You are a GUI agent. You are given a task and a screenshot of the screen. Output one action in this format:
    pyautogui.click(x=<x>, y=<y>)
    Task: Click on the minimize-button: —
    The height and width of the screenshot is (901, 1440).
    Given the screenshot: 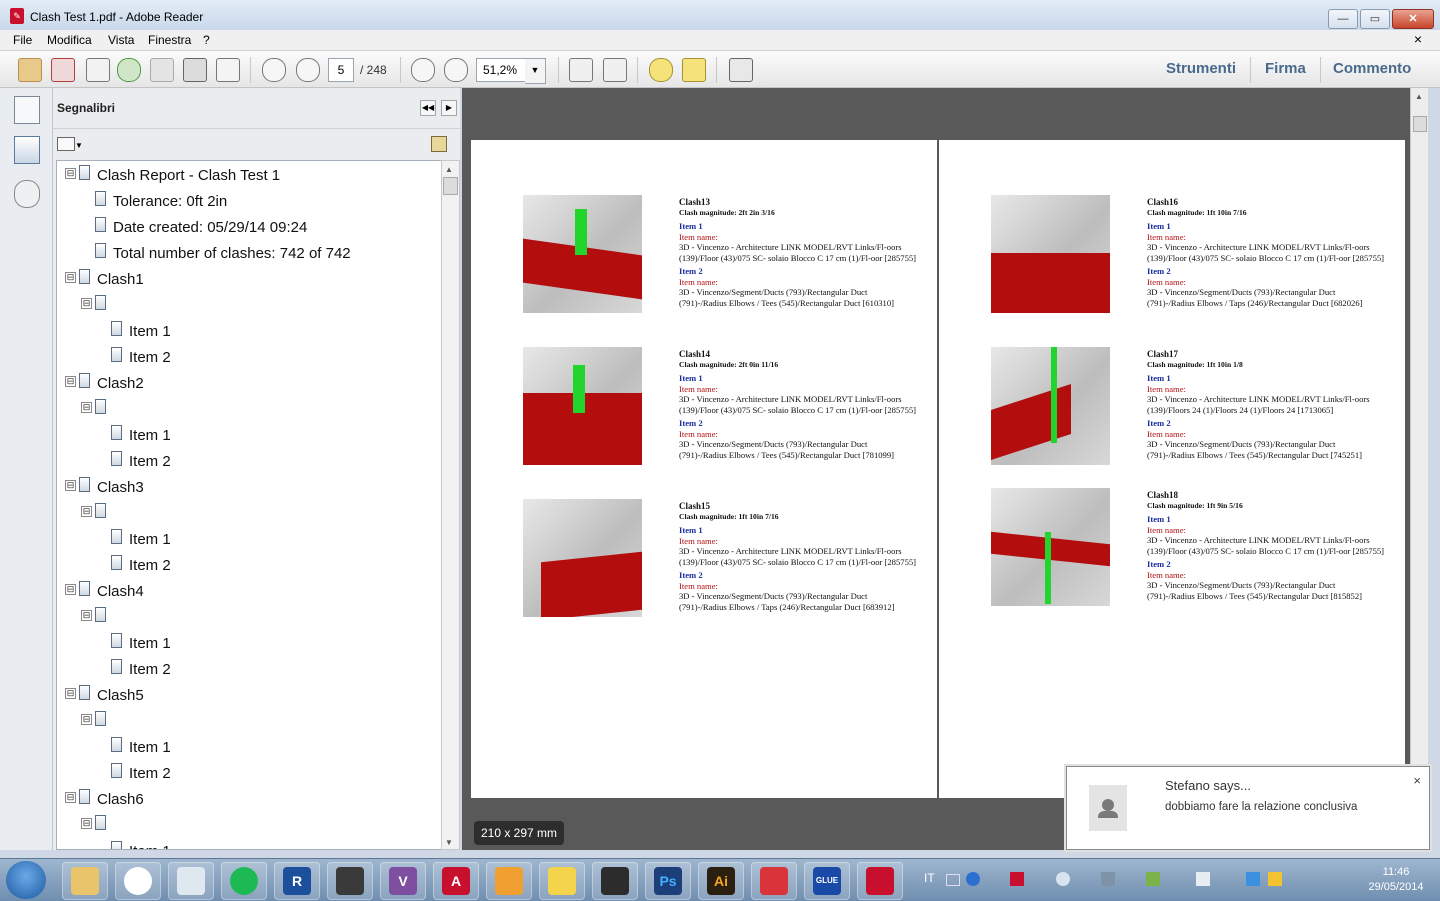 What is the action you would take?
    pyautogui.click(x=1343, y=19)
    